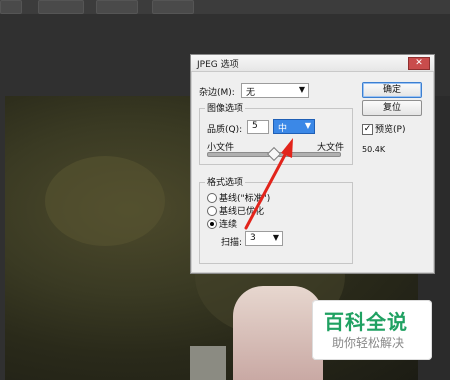  Describe the element at coordinates (283, 129) in the screenshot. I see `quality-level-value: 中` at that location.